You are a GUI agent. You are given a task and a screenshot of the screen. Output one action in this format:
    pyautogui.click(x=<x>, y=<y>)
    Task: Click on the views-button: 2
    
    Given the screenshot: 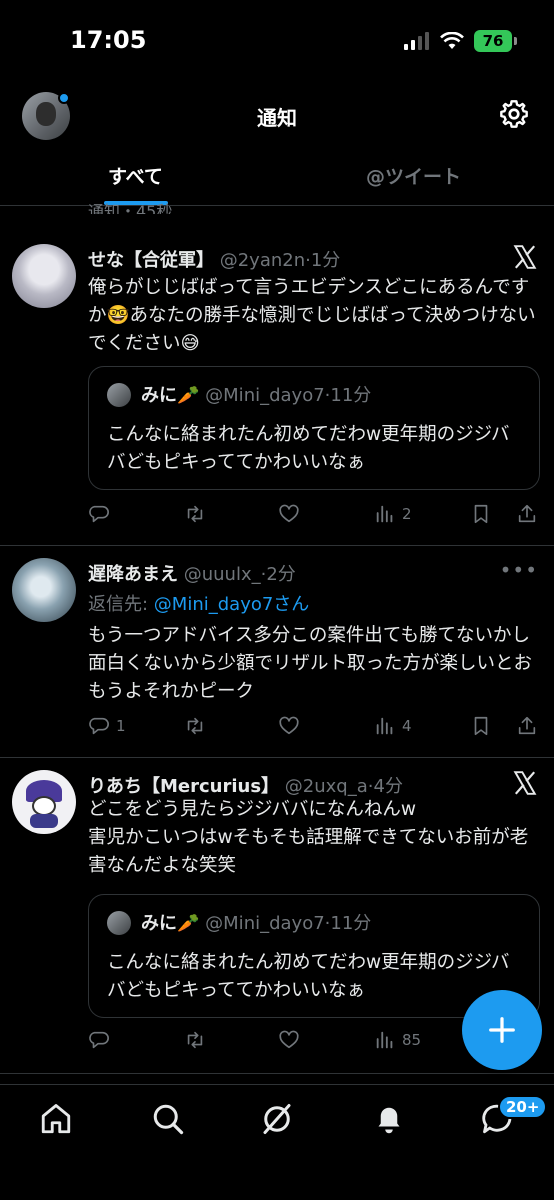 What is the action you would take?
    pyautogui.click(x=393, y=514)
    